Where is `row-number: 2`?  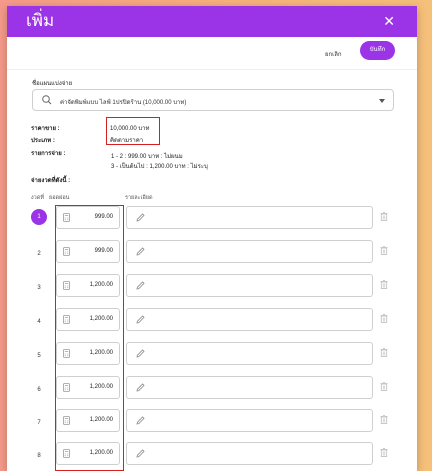 row-number: 2 is located at coordinates (39, 254).